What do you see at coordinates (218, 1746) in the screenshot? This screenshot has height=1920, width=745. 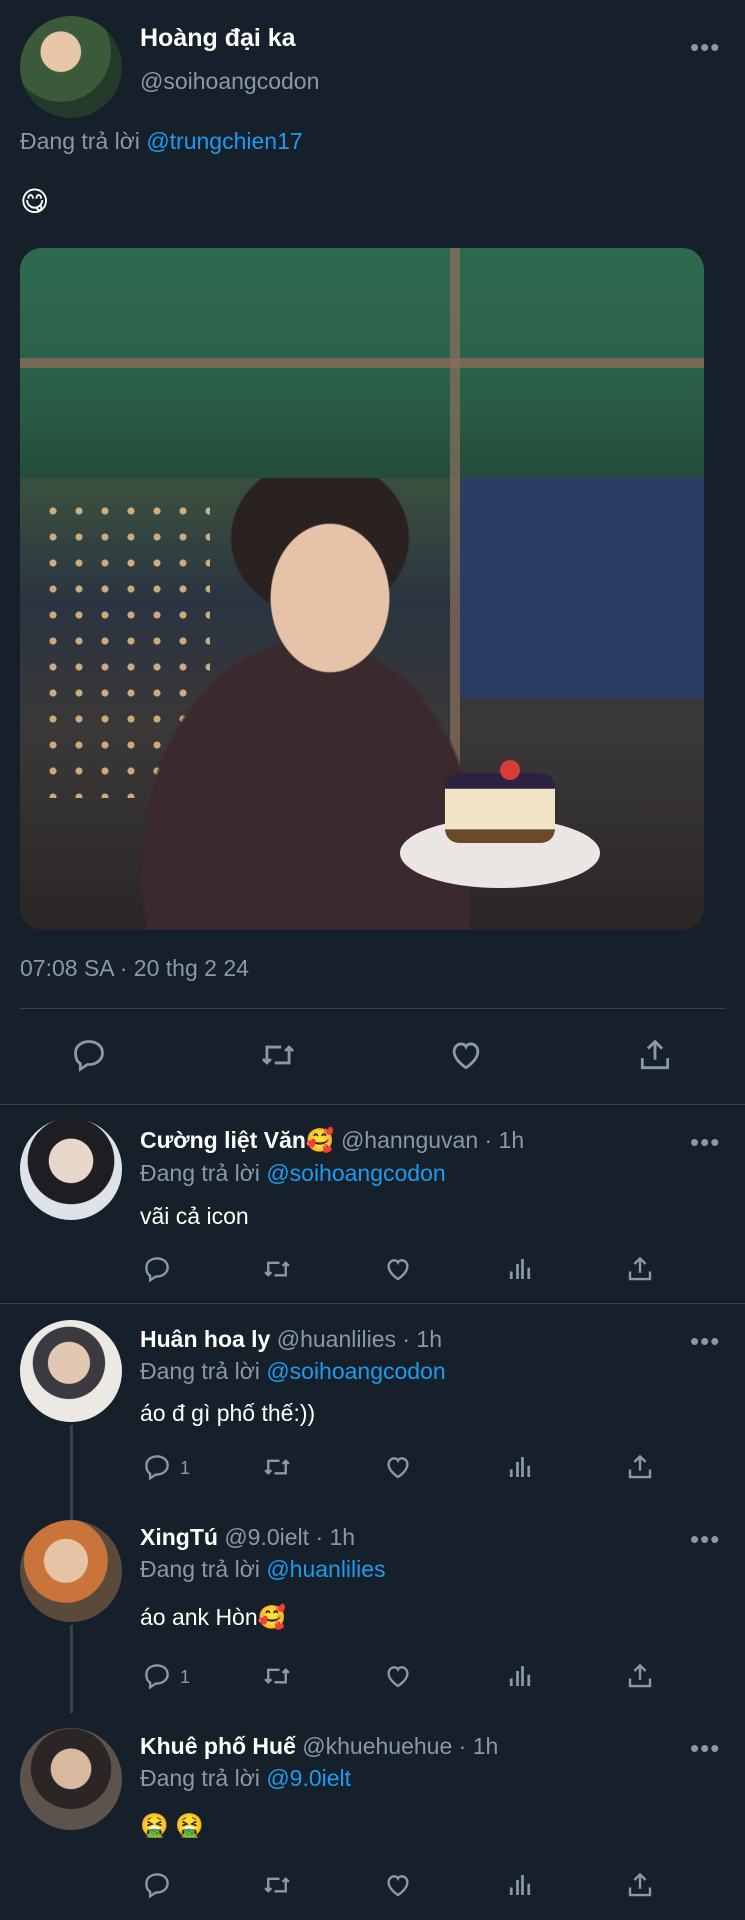 I see `author-name: Khuê phố Huế` at bounding box center [218, 1746].